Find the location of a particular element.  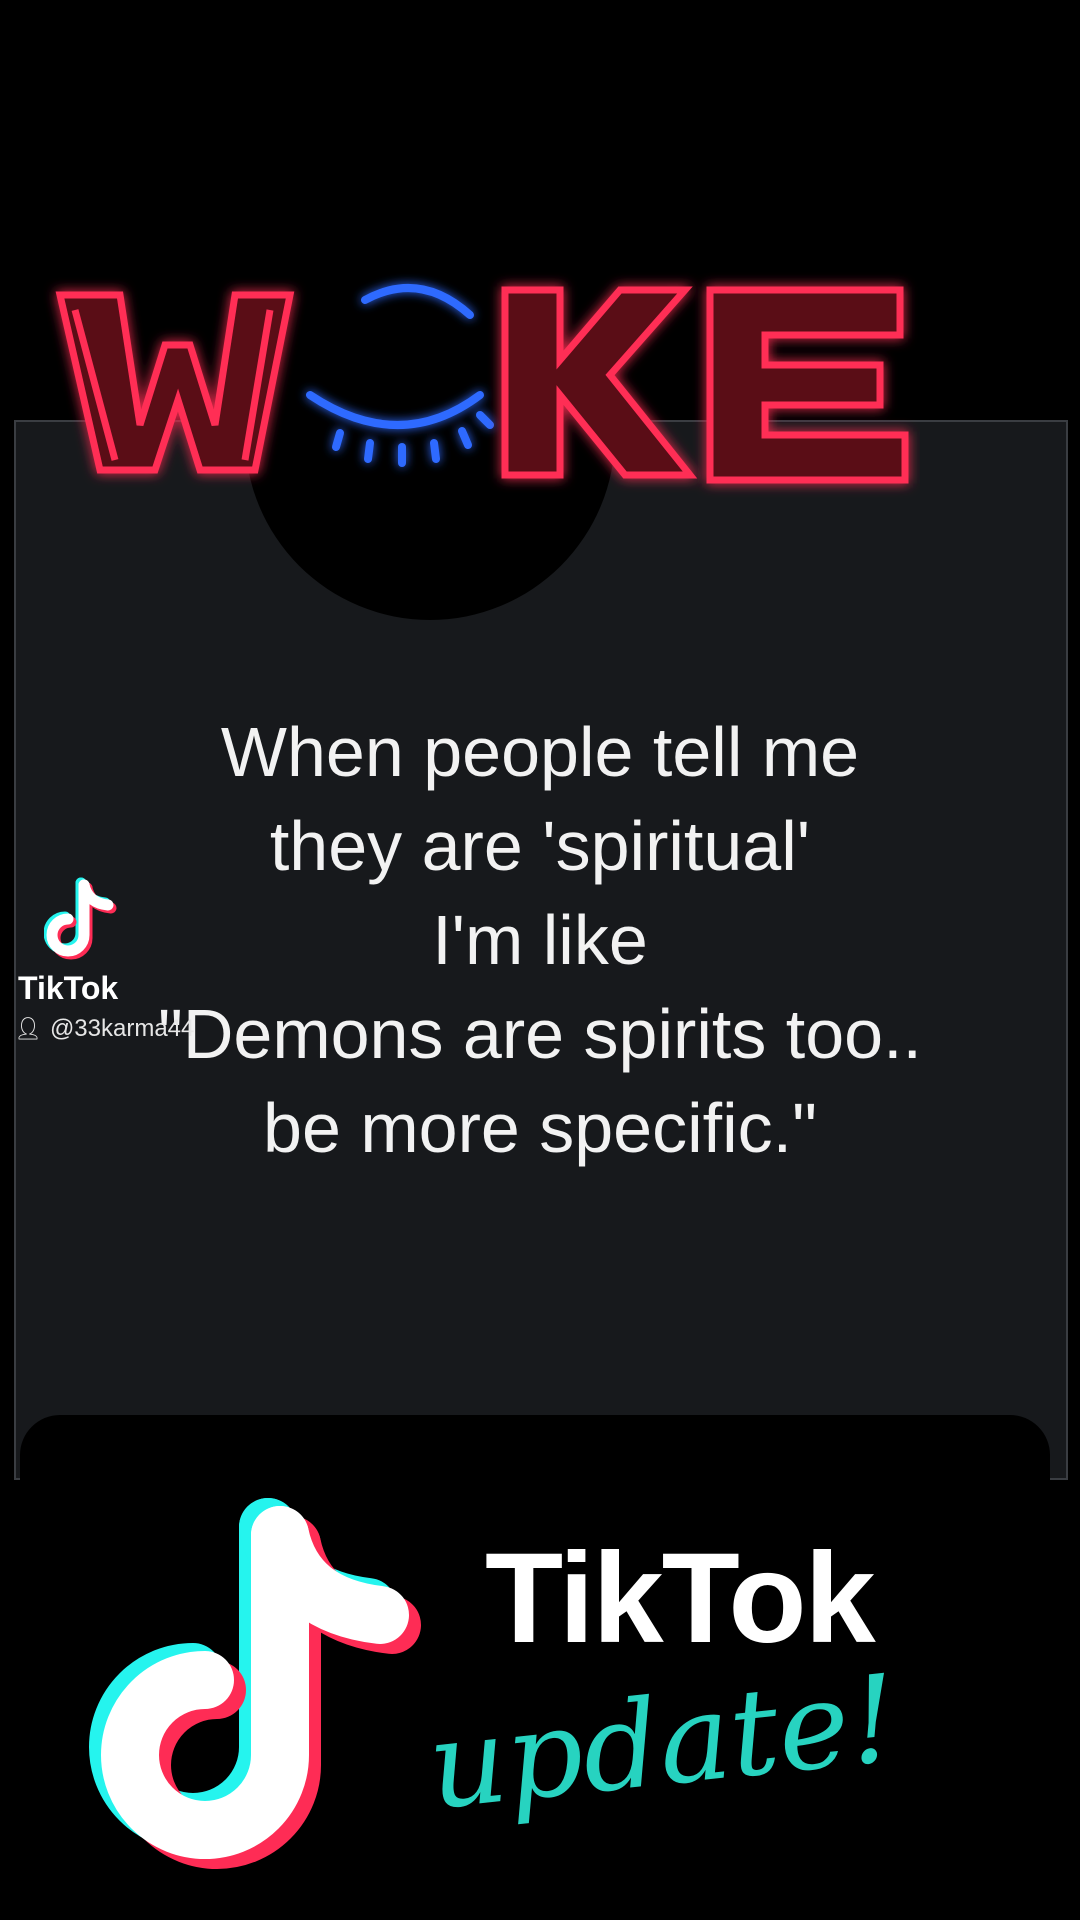

letter-k is located at coordinates (599, 382).